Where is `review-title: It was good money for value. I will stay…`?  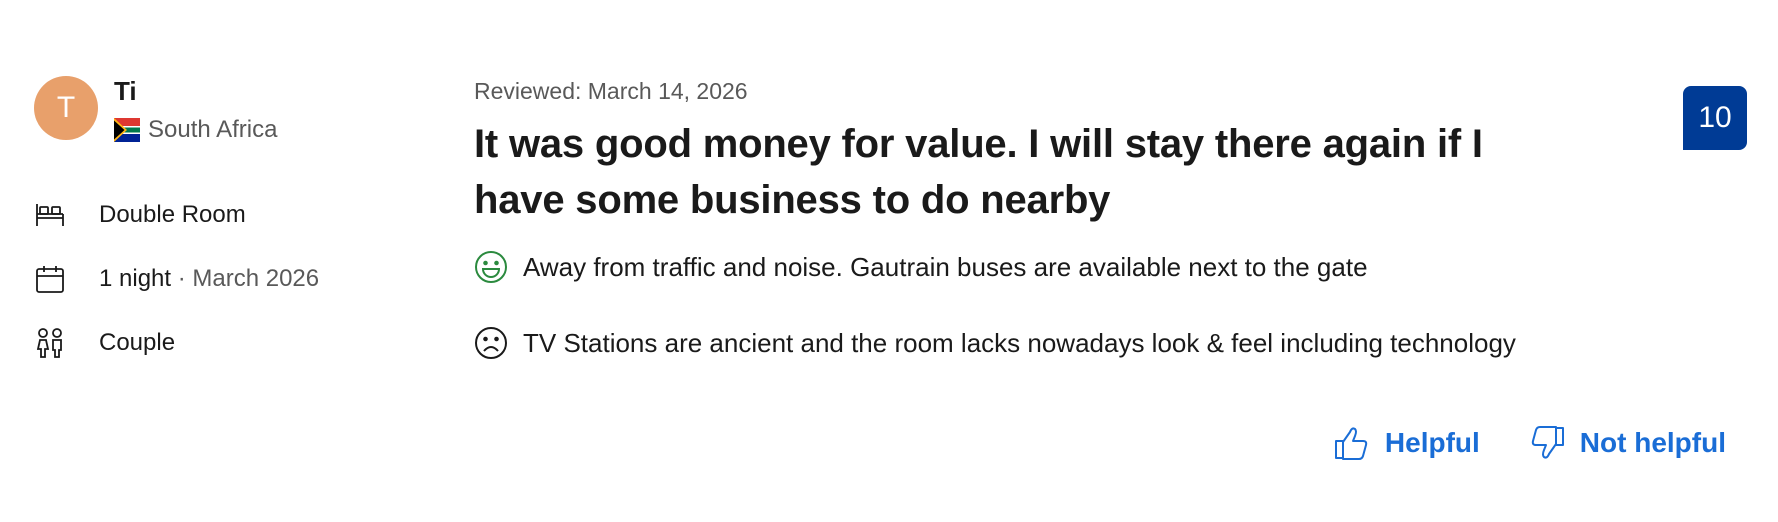 review-title: It was good money for value. I will stay… is located at coordinates (978, 172).